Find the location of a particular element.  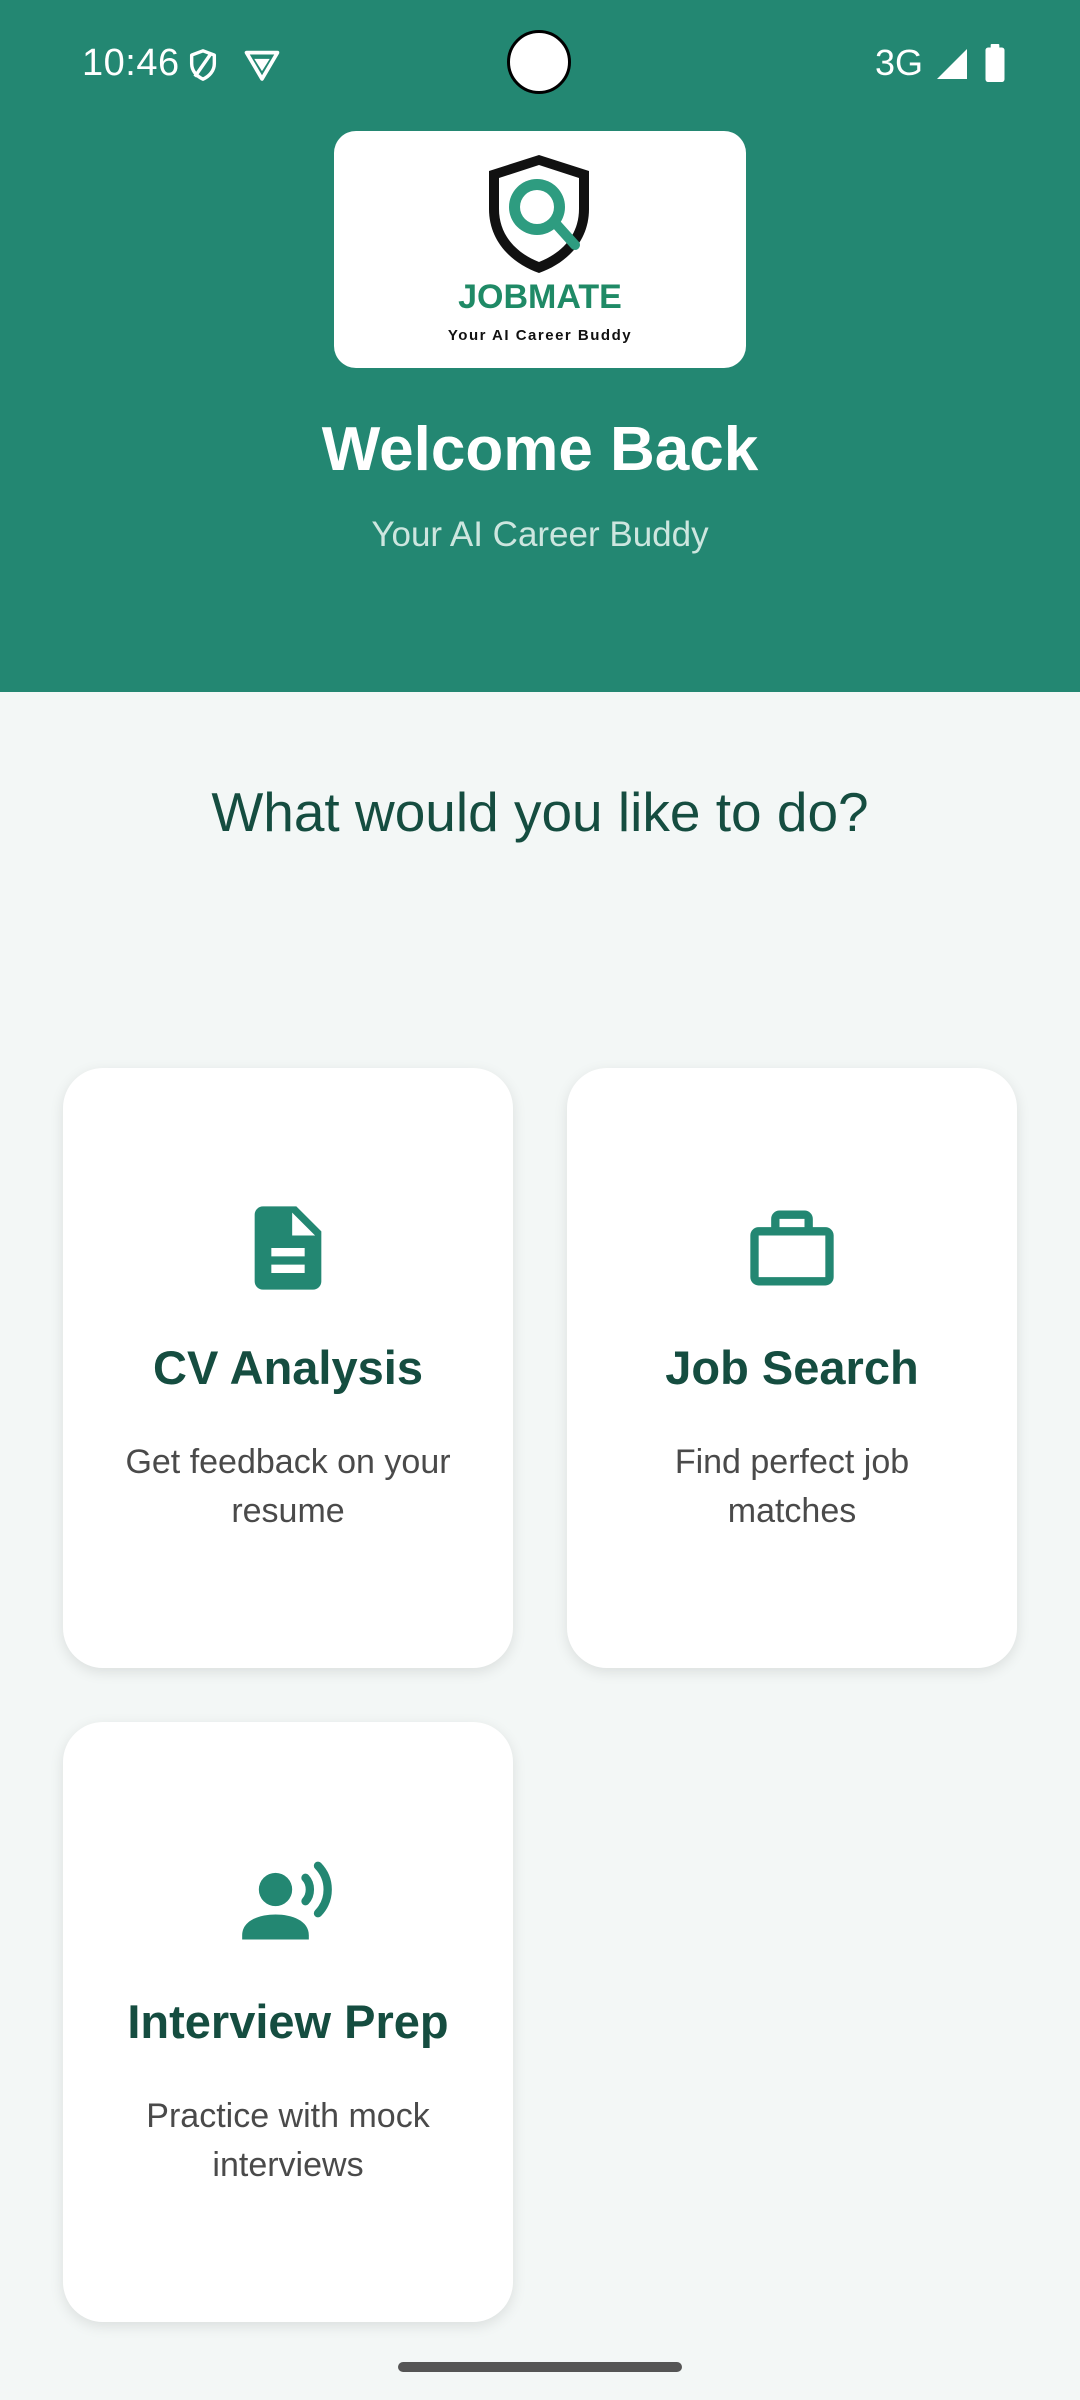

status-time: 10:46 is located at coordinates (131, 63).